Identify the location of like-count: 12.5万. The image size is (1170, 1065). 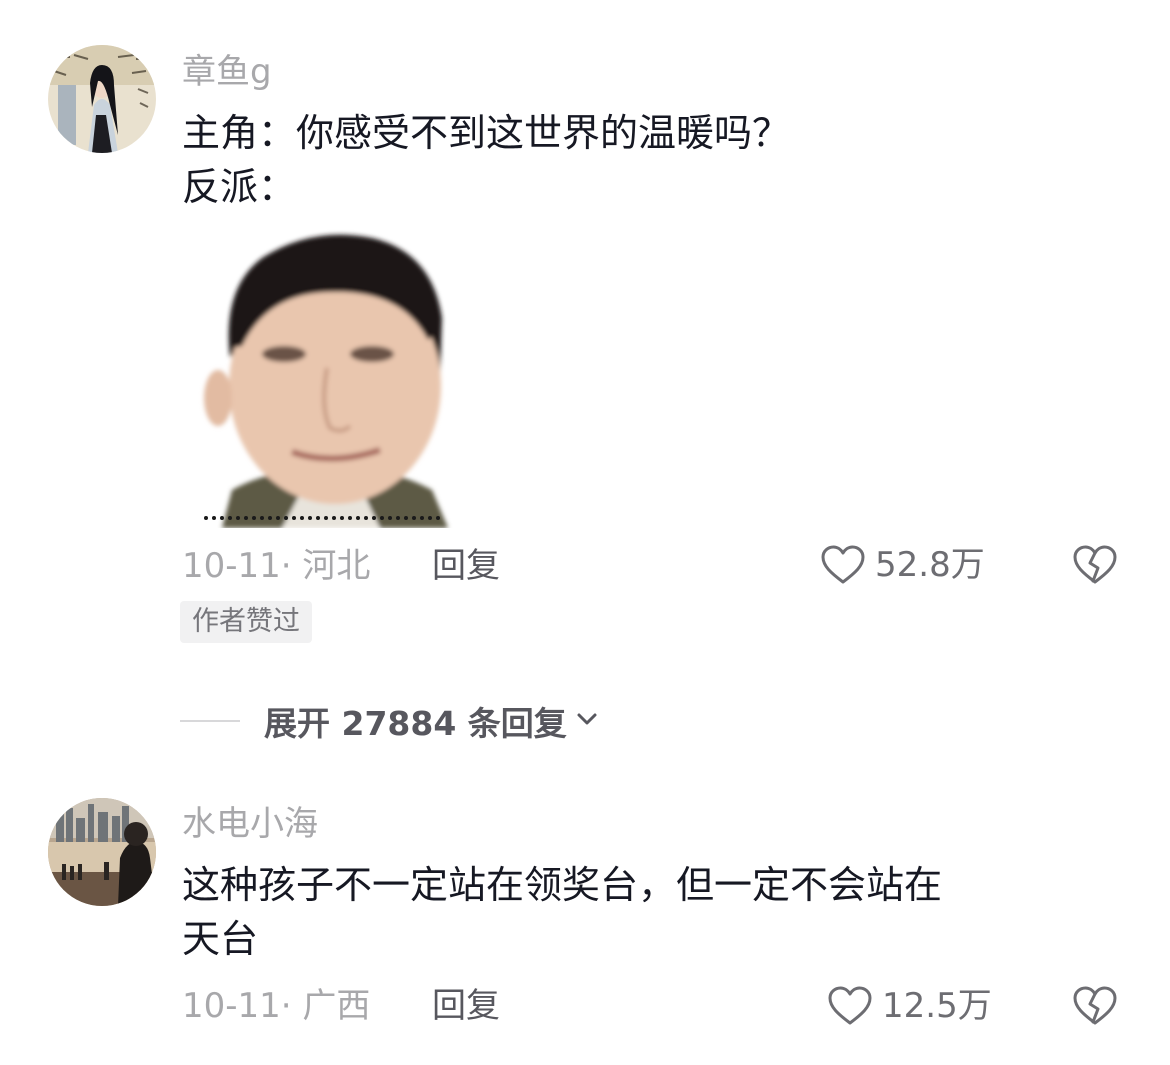
(937, 1006).